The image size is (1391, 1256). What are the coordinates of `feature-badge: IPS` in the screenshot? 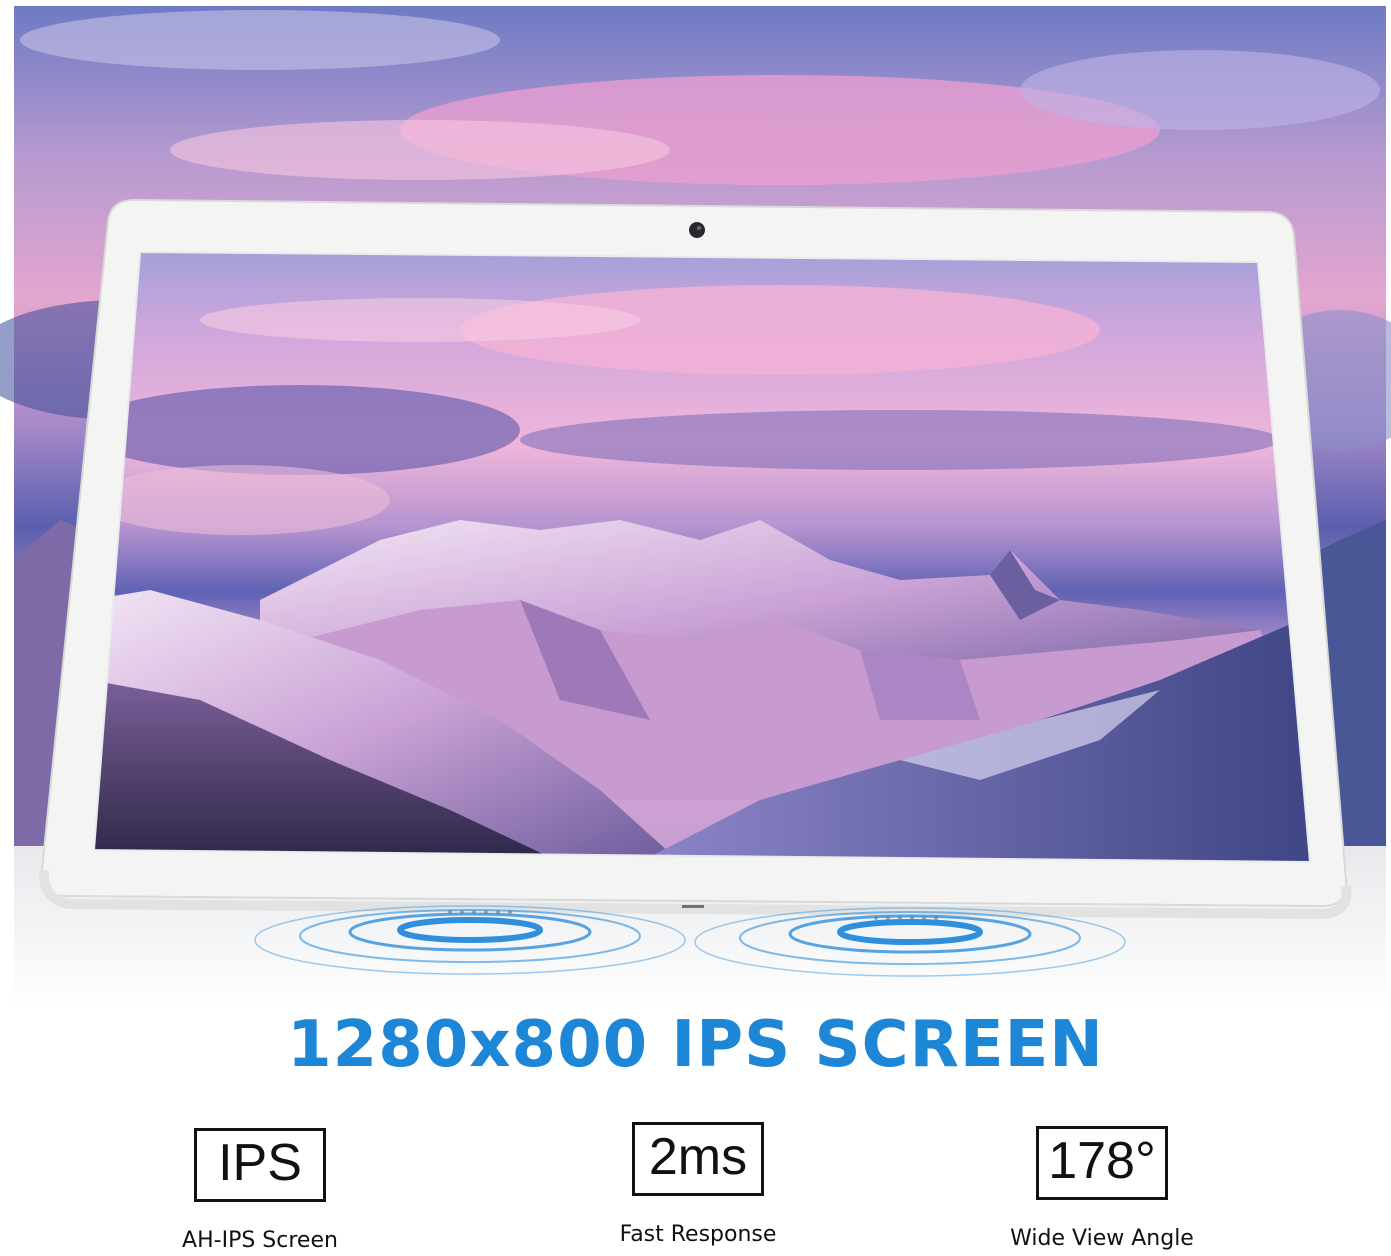 It's located at (260, 1165).